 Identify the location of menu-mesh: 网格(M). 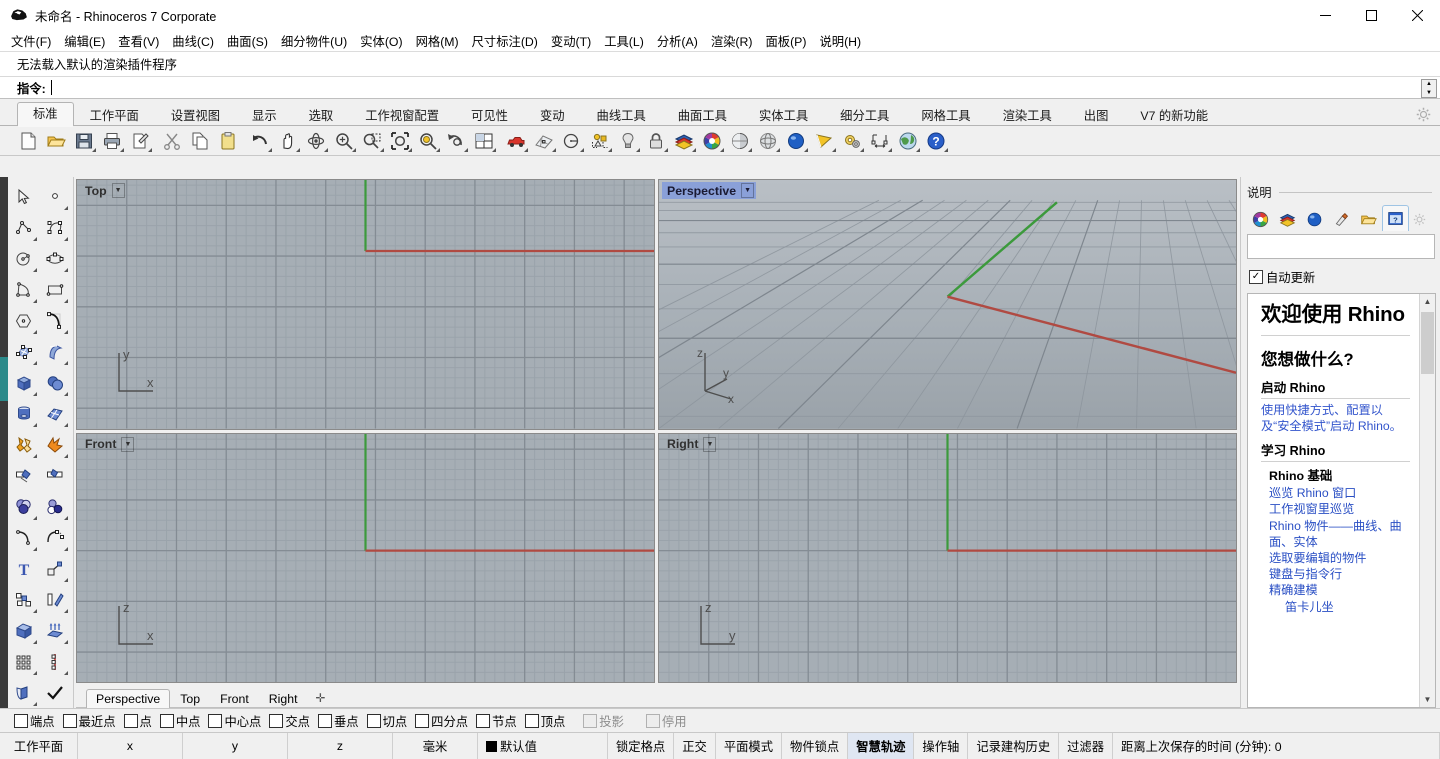
(441, 41).